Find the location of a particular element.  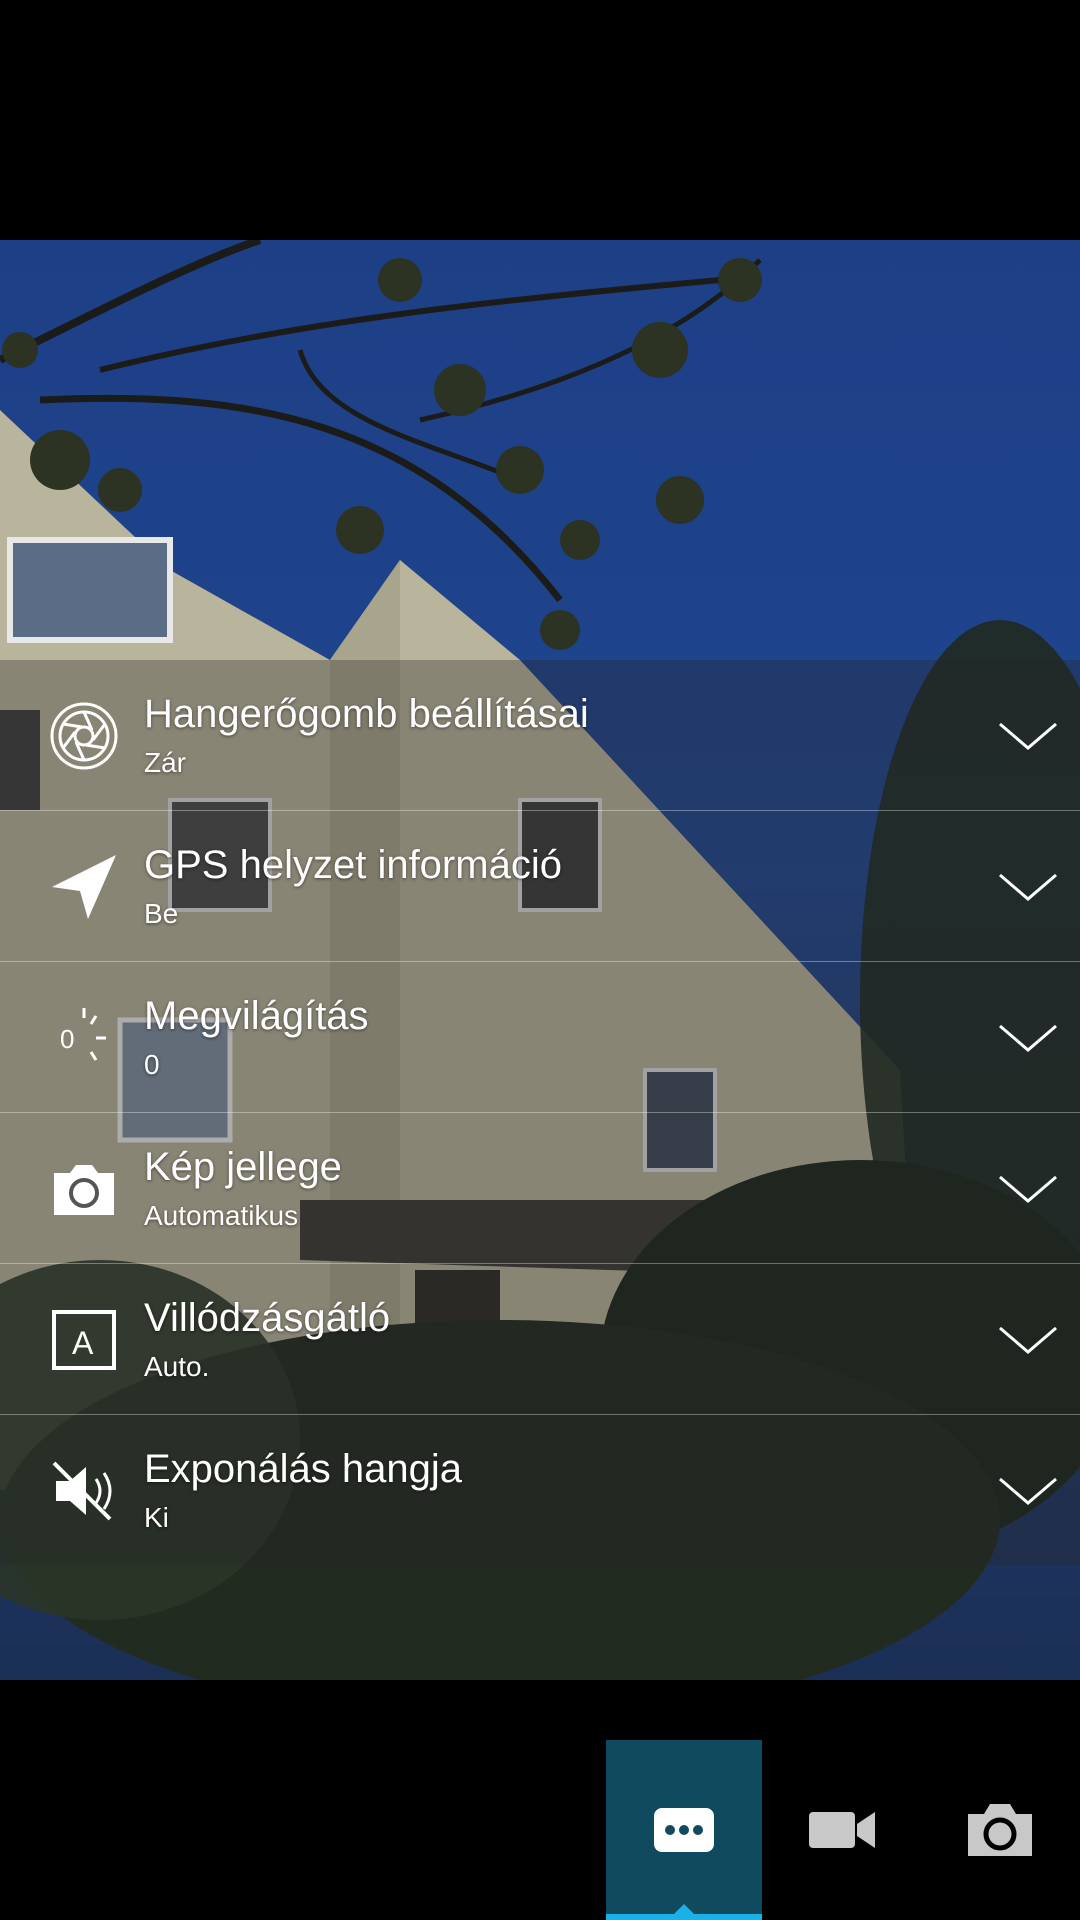

video-mode-button is located at coordinates (842, 1830).